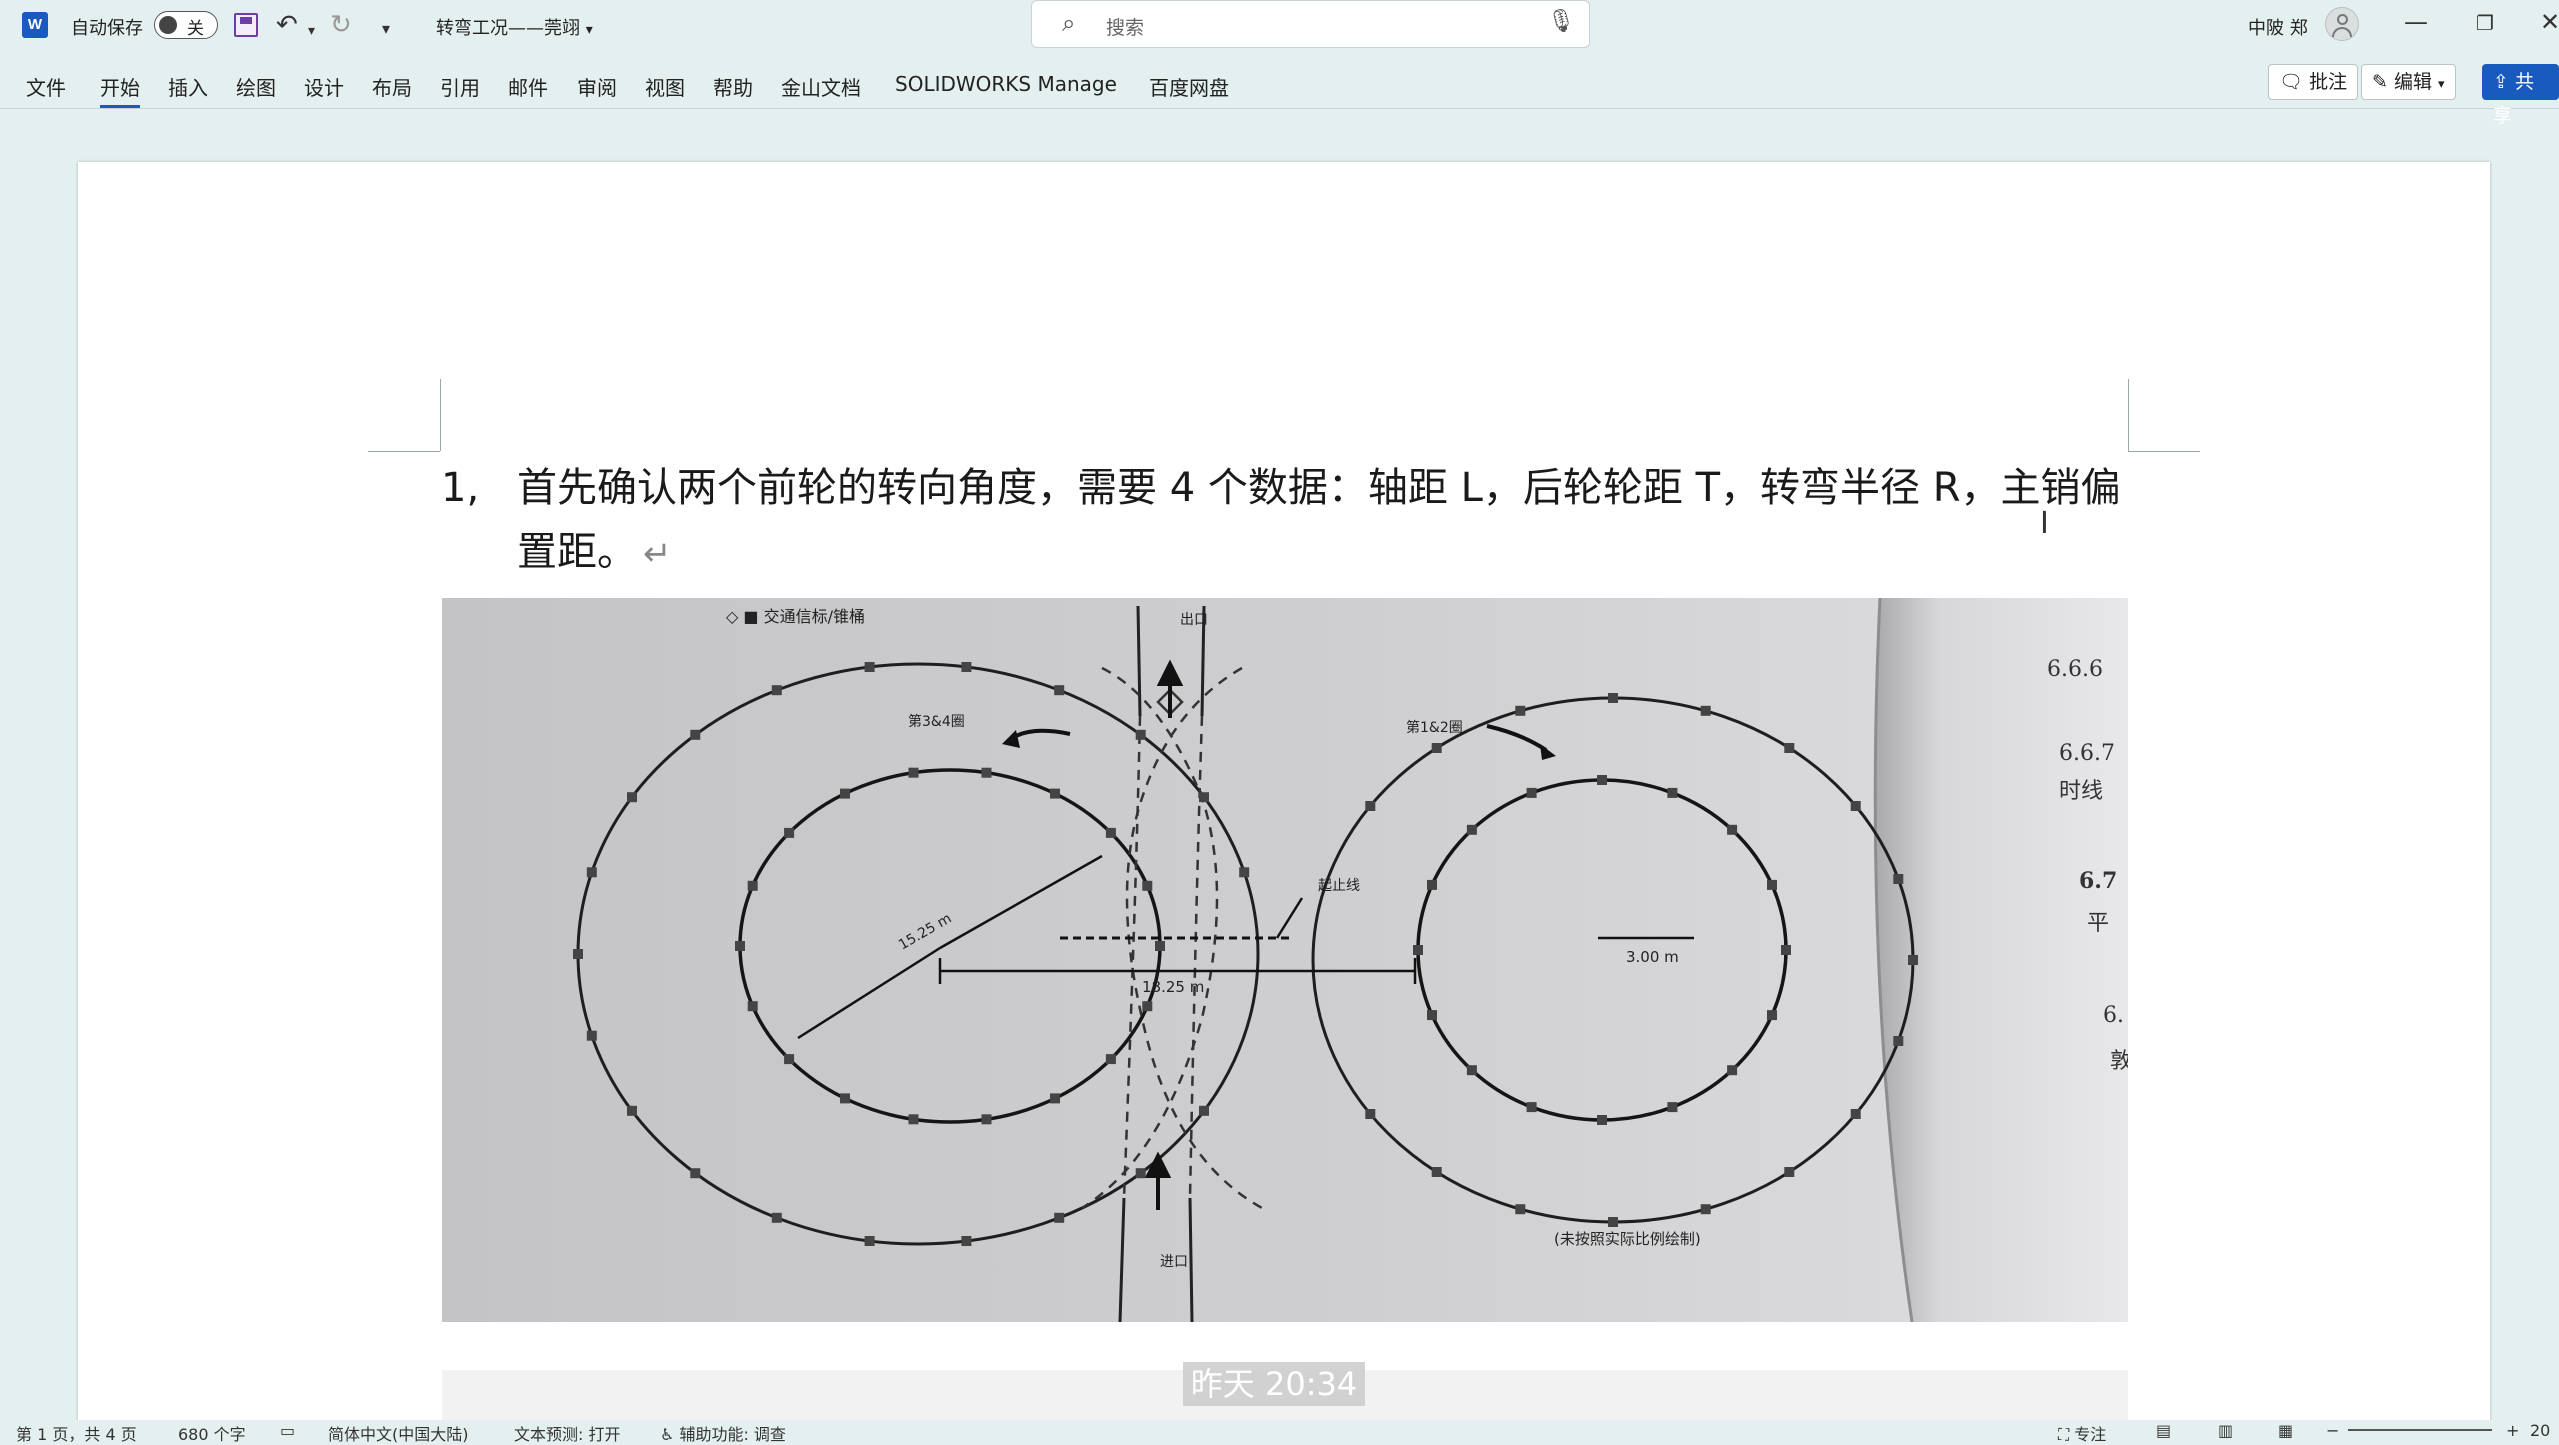 This screenshot has width=2559, height=1445. I want to click on zoom-out-icon: −, so click(2332, 1430).